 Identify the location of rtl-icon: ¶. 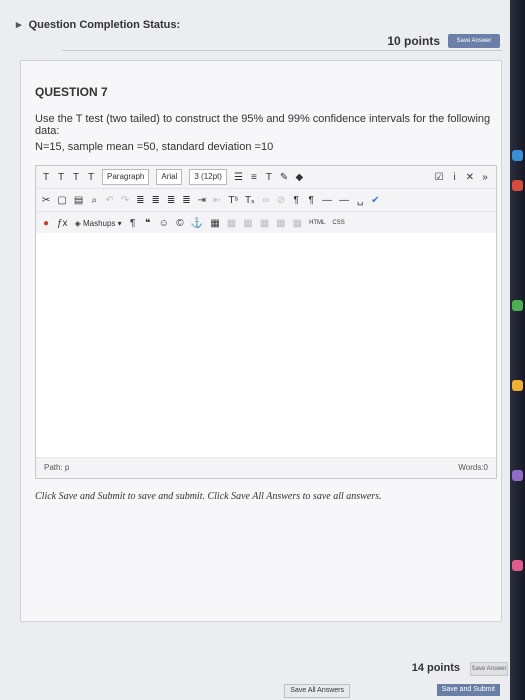
(311, 200).